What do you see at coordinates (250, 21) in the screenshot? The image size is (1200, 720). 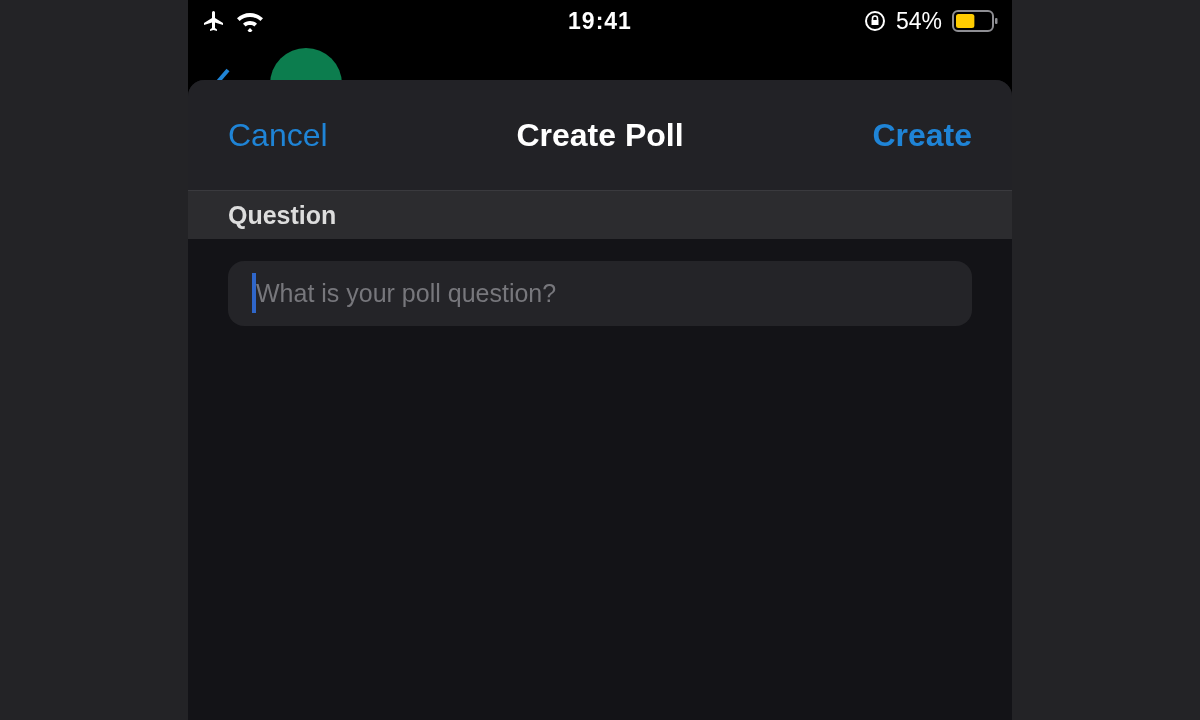 I see `wifi-icon` at bounding box center [250, 21].